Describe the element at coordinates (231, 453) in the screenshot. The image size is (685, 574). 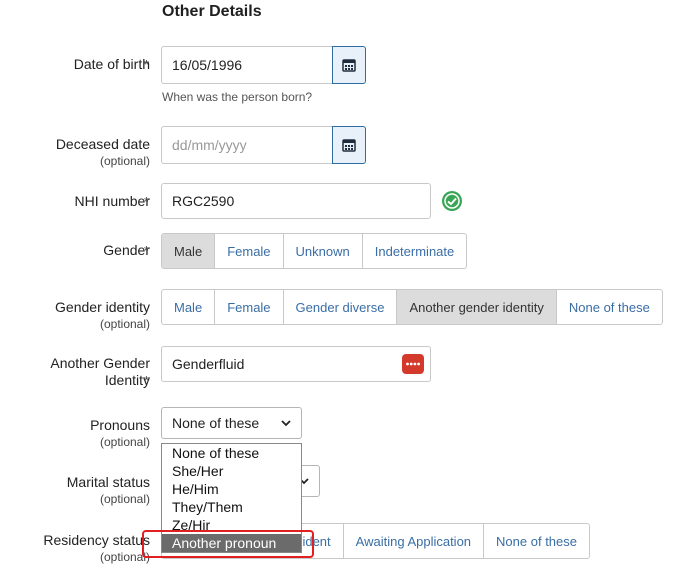
I see `pronouns-option: None of these` at that location.